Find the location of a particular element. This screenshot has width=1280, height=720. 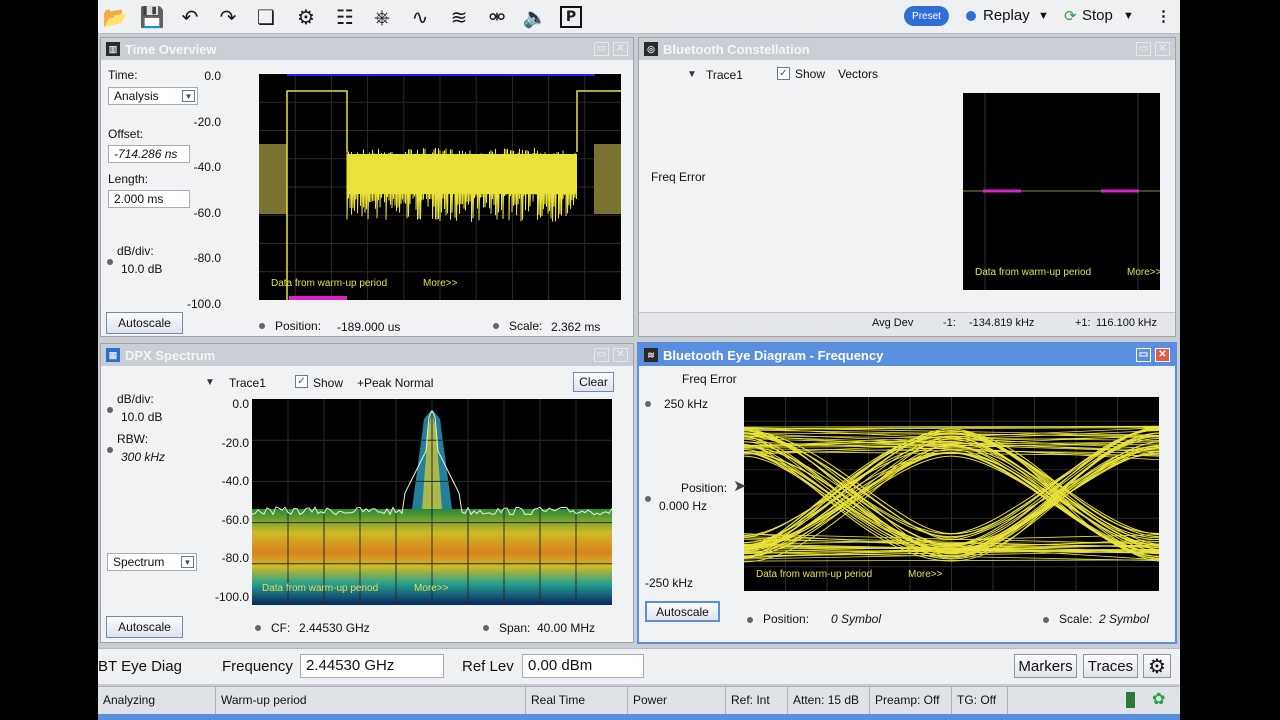

rbw-value: 300 kHz is located at coordinates (143, 457).